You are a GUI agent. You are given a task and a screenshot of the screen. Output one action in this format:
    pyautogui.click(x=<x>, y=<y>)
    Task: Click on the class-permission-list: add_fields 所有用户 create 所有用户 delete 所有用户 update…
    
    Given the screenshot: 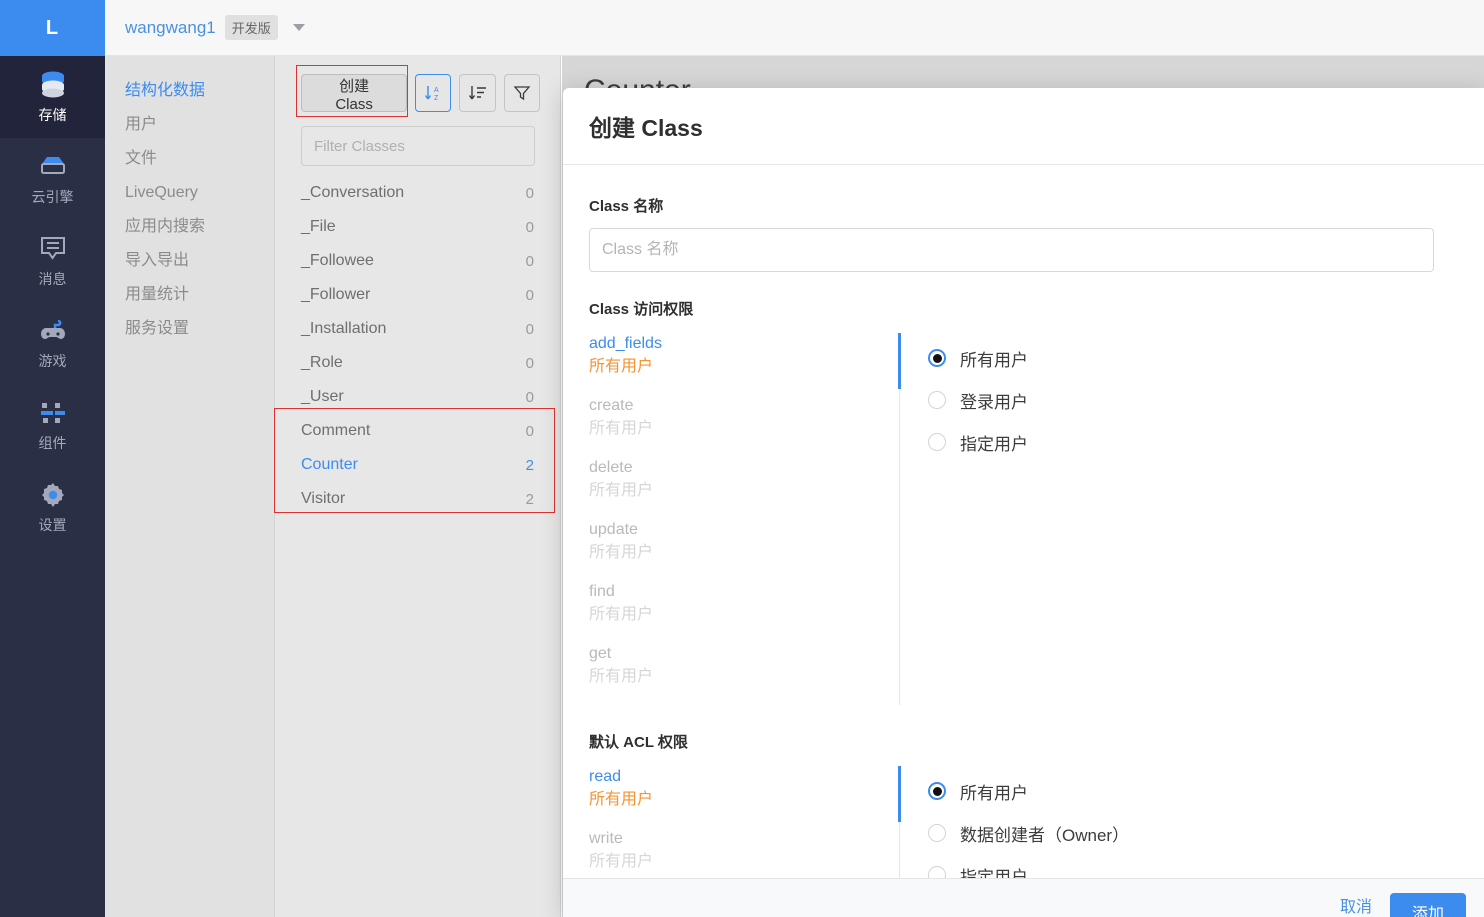 What is the action you would take?
    pyautogui.click(x=744, y=519)
    